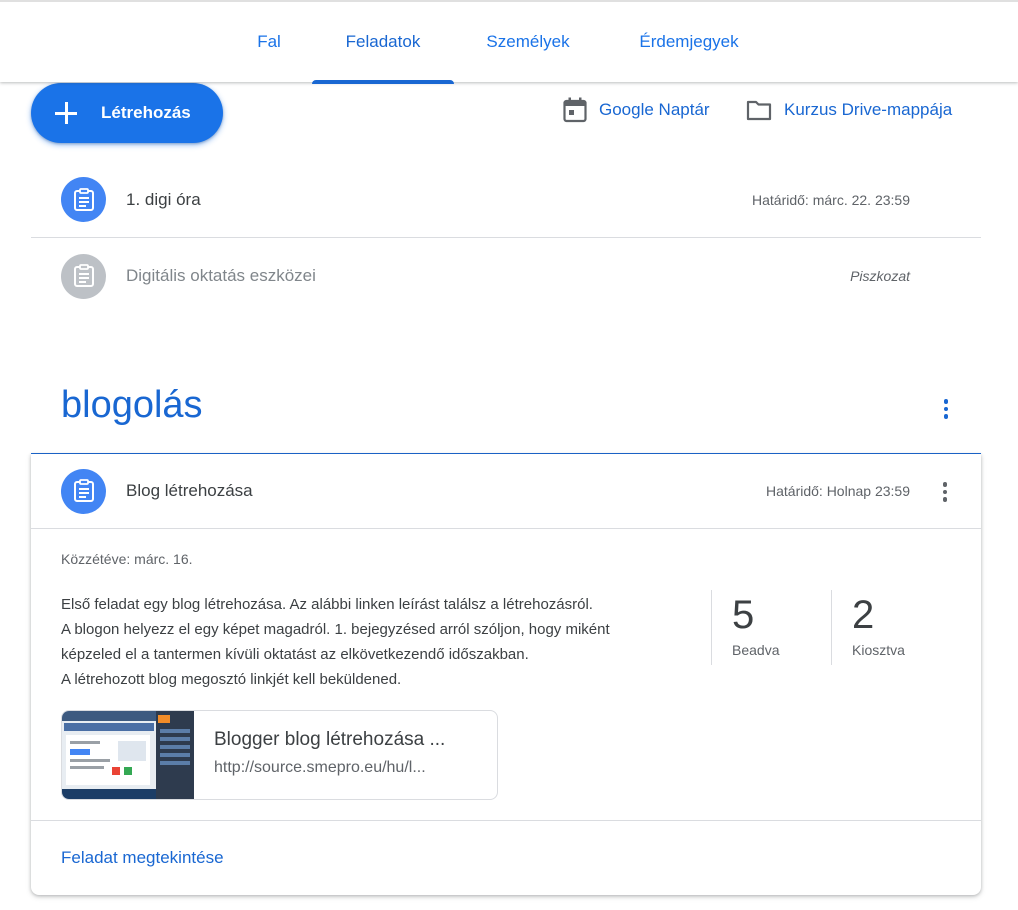  What do you see at coordinates (132, 405) in the screenshot?
I see `topic-title: blogolás` at bounding box center [132, 405].